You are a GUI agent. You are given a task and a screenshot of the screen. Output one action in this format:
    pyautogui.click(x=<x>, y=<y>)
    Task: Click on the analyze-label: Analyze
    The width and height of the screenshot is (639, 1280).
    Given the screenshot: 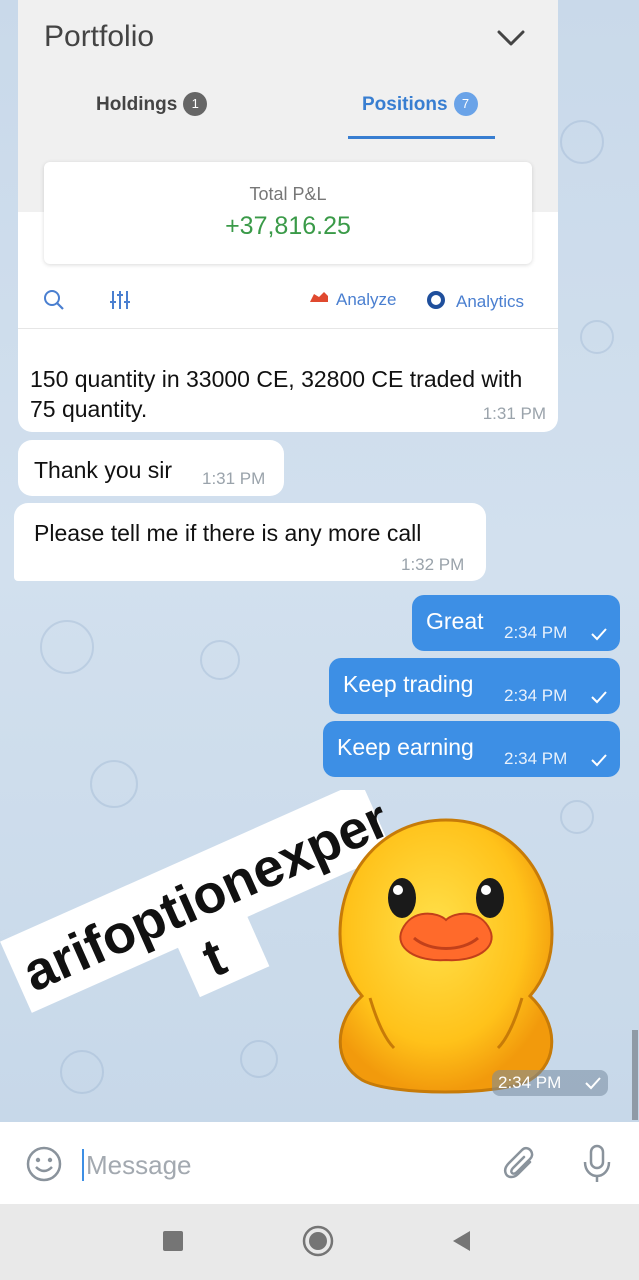 What is the action you would take?
    pyautogui.click(x=366, y=299)
    